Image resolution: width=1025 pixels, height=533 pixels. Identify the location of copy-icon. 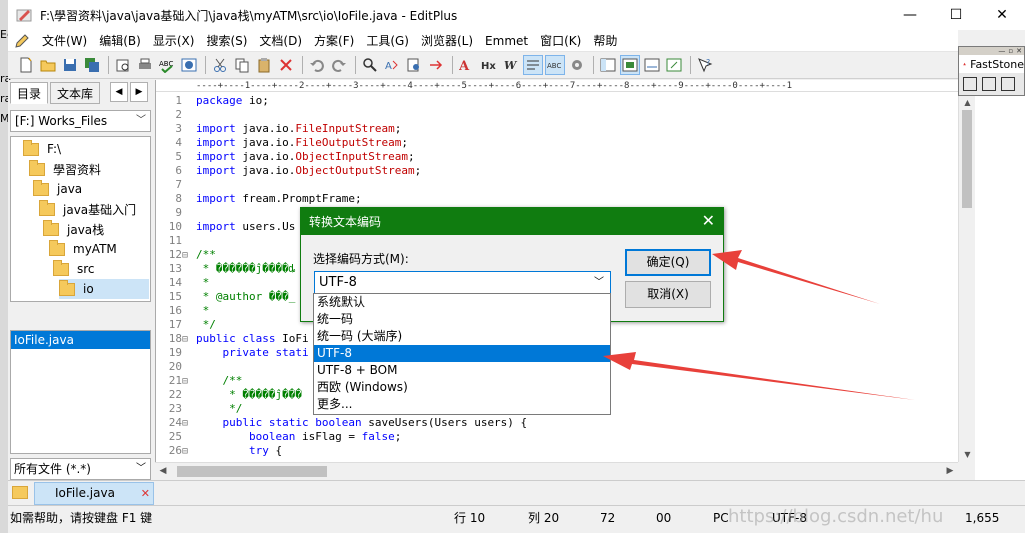
(242, 65).